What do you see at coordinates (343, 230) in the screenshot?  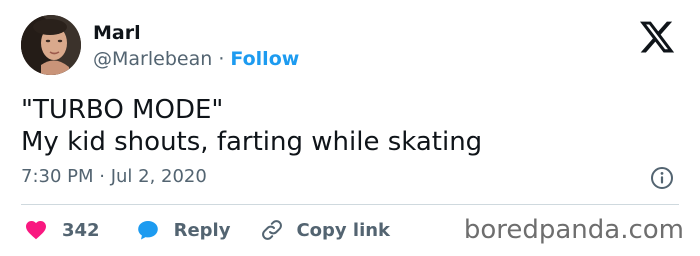 I see `copy-link-label: Copy link` at bounding box center [343, 230].